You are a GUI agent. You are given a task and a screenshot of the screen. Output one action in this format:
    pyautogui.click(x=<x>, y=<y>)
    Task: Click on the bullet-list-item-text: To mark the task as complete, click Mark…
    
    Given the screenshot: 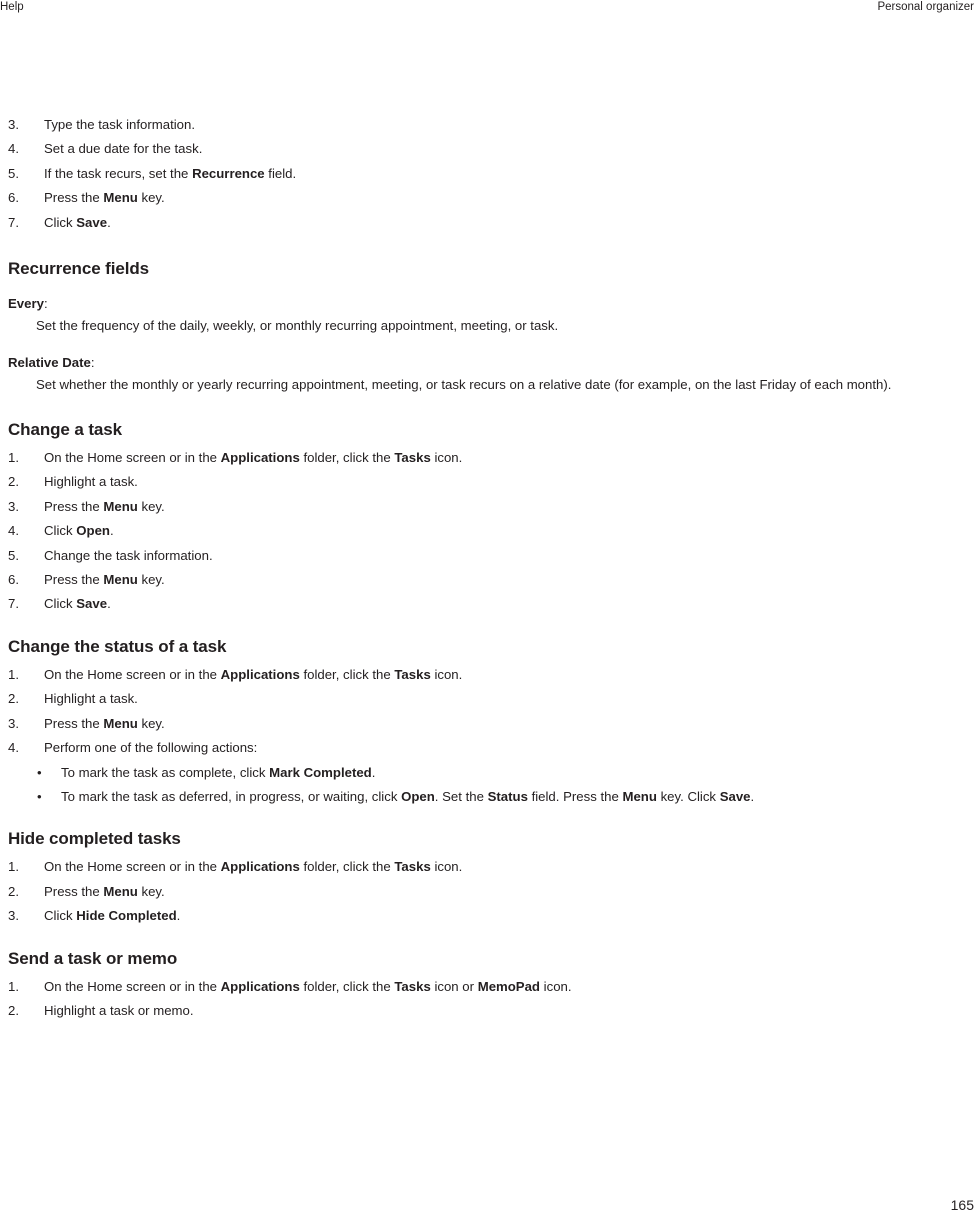 What is the action you would take?
    pyautogui.click(x=218, y=772)
    